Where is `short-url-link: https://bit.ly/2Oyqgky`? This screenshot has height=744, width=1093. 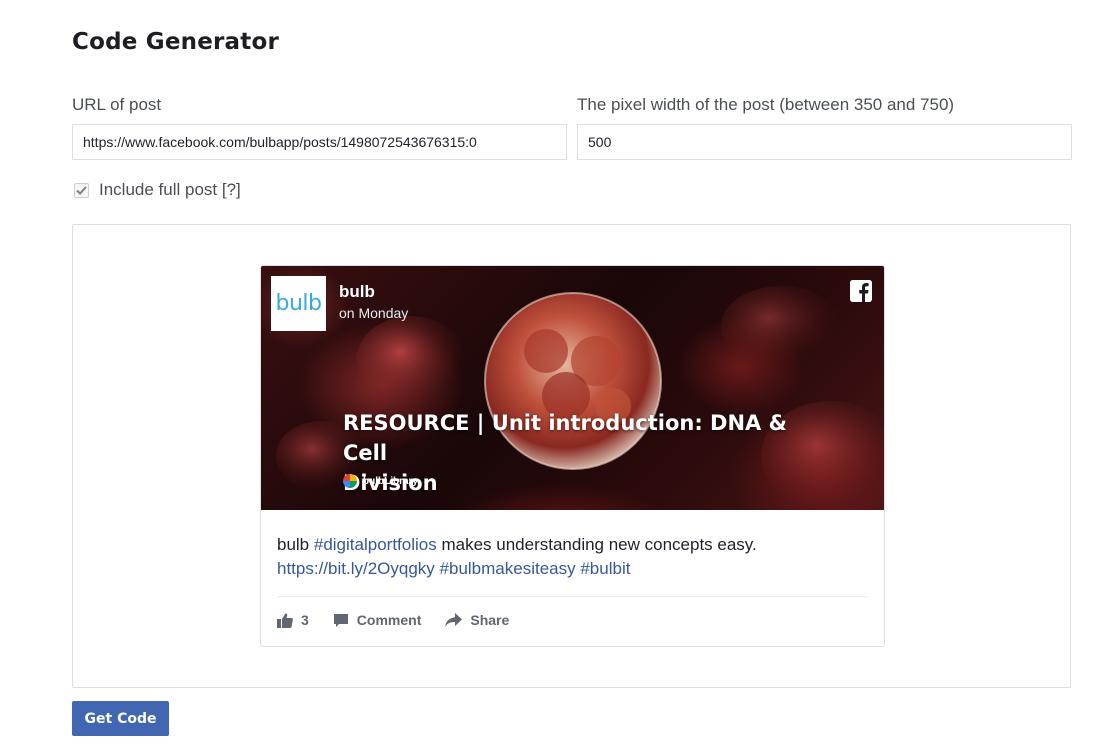
short-url-link: https://bit.ly/2Oyqgky is located at coordinates (356, 568).